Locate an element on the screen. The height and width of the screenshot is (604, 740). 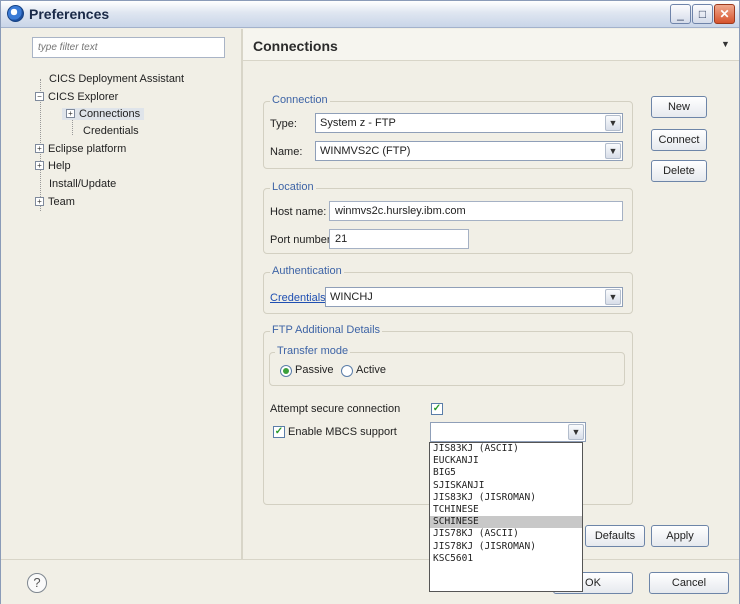
minimize-button: _ is located at coordinates (680, 14).